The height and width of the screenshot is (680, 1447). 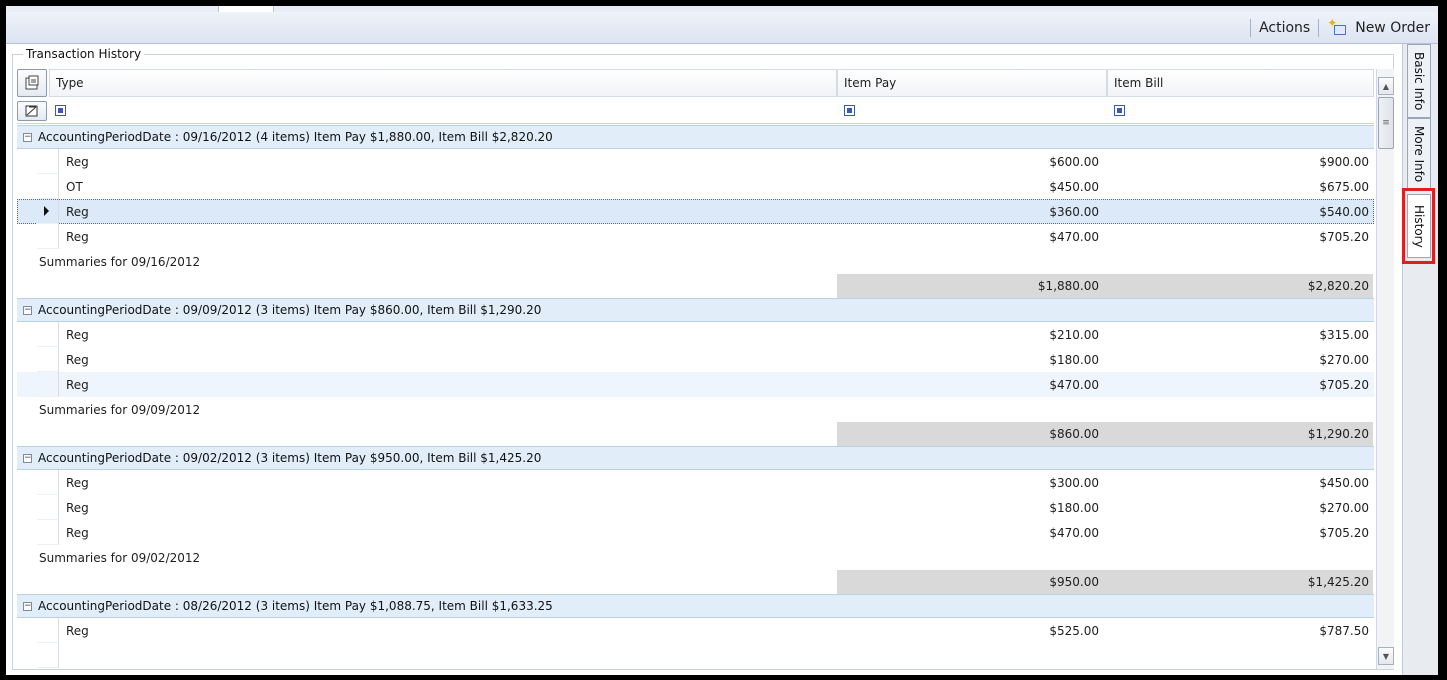 What do you see at coordinates (32, 83) in the screenshot?
I see `column-chooser-button` at bounding box center [32, 83].